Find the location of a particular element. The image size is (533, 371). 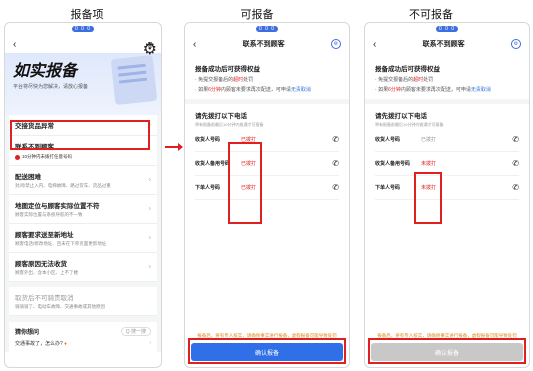

item-desc: 骑骑骑了、电动车故障、交通事故或其他原因 is located at coordinates (60, 306).